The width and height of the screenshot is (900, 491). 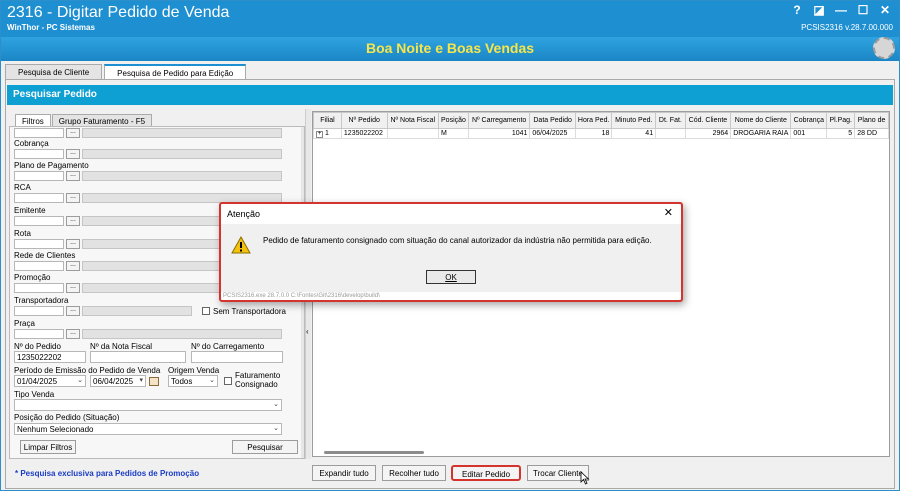 What do you see at coordinates (39, 133) in the screenshot?
I see `filial-code-field` at bounding box center [39, 133].